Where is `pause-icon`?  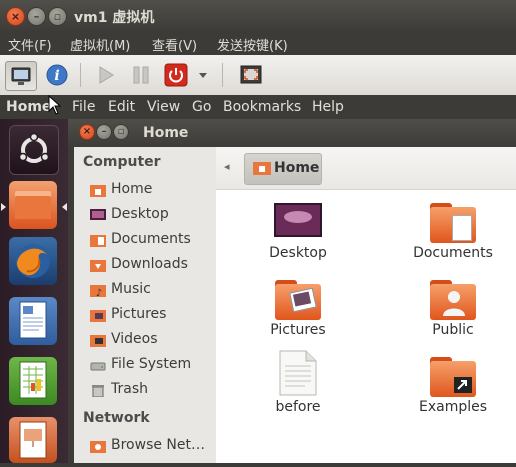
pause-icon is located at coordinates (141, 75).